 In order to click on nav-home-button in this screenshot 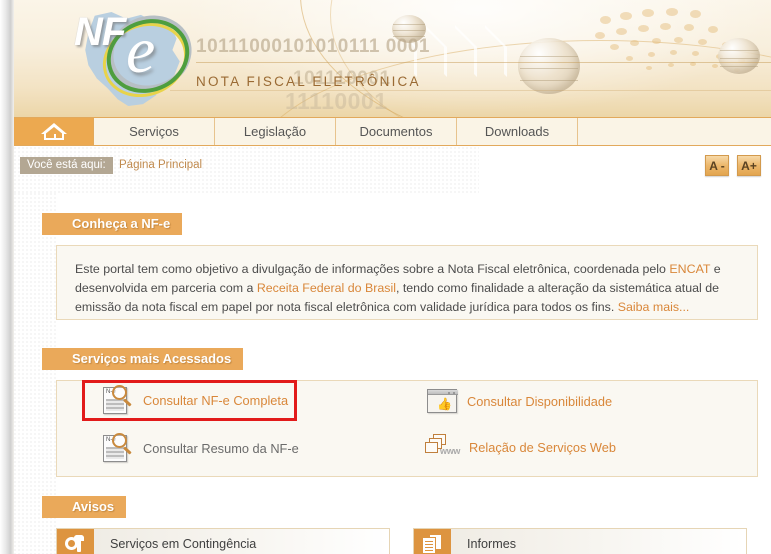, I will do `click(54, 131)`.